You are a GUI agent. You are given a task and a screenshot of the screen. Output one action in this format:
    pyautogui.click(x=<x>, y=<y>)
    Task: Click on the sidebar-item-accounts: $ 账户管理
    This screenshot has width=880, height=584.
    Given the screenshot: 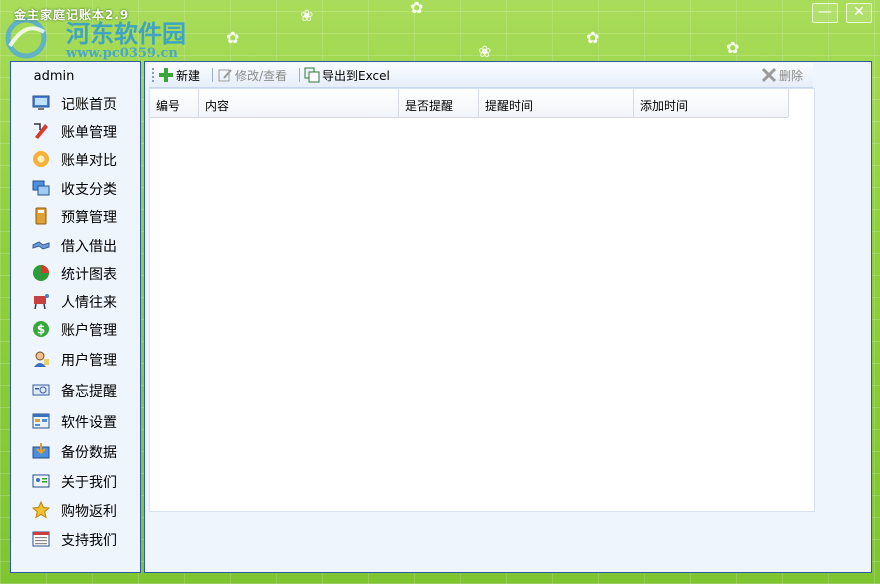 What is the action you would take?
    pyautogui.click(x=75, y=329)
    